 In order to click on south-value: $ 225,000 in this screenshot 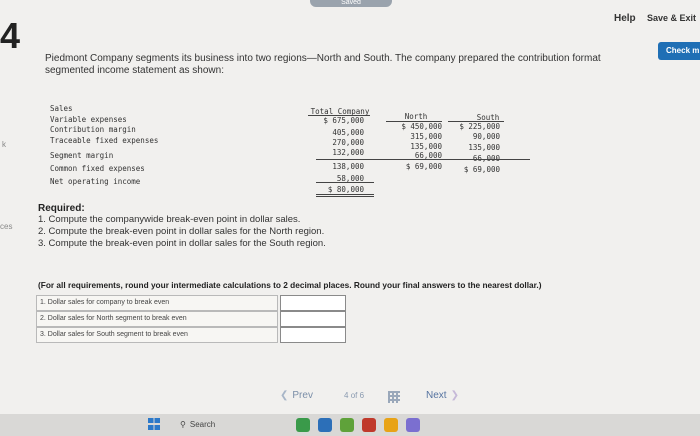, I will do `click(479, 126)`.